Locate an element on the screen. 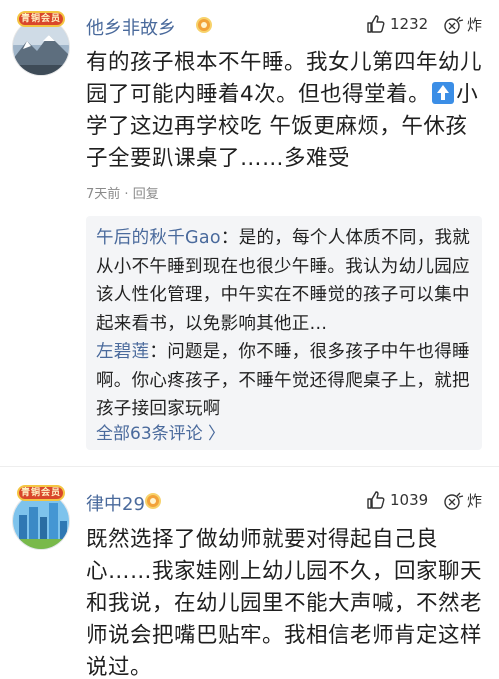 The height and width of the screenshot is (679, 499). reply-username: 左碧莲 is located at coordinates (122, 352).